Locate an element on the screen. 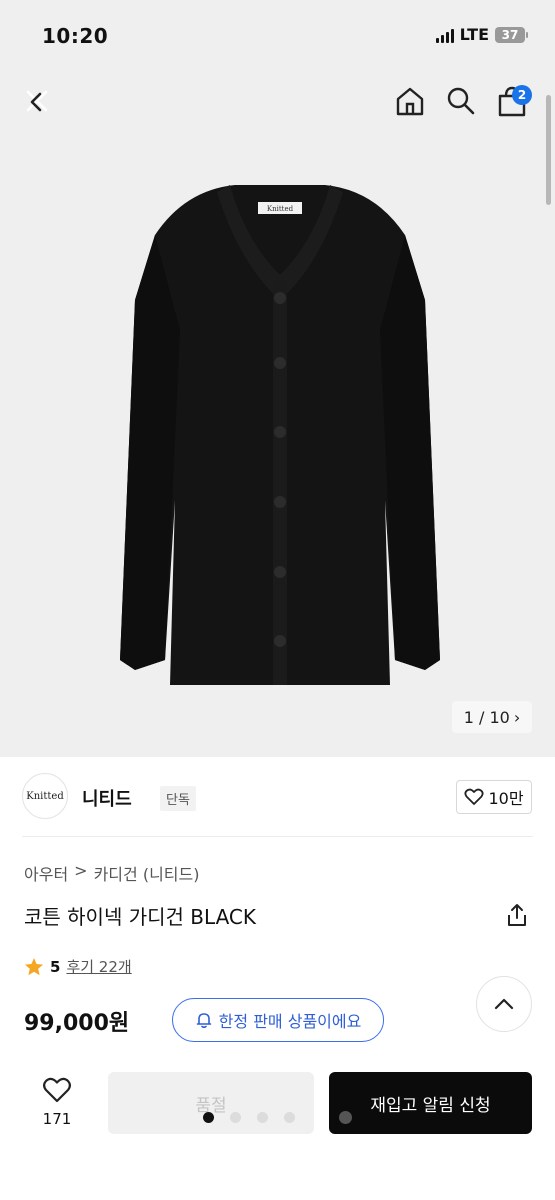 This screenshot has width=555, height=1200. soldout-button: 품절 is located at coordinates (211, 1103).